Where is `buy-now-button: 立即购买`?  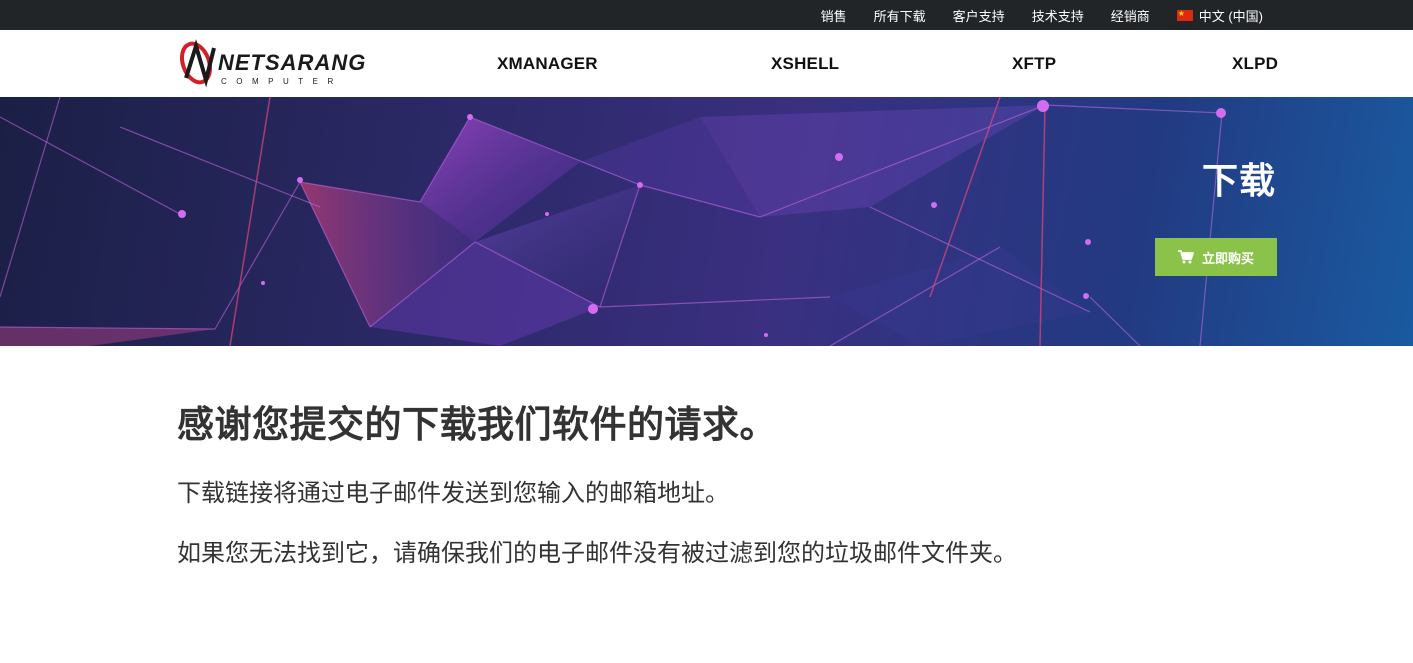 buy-now-button: 立即购买 is located at coordinates (1216, 257).